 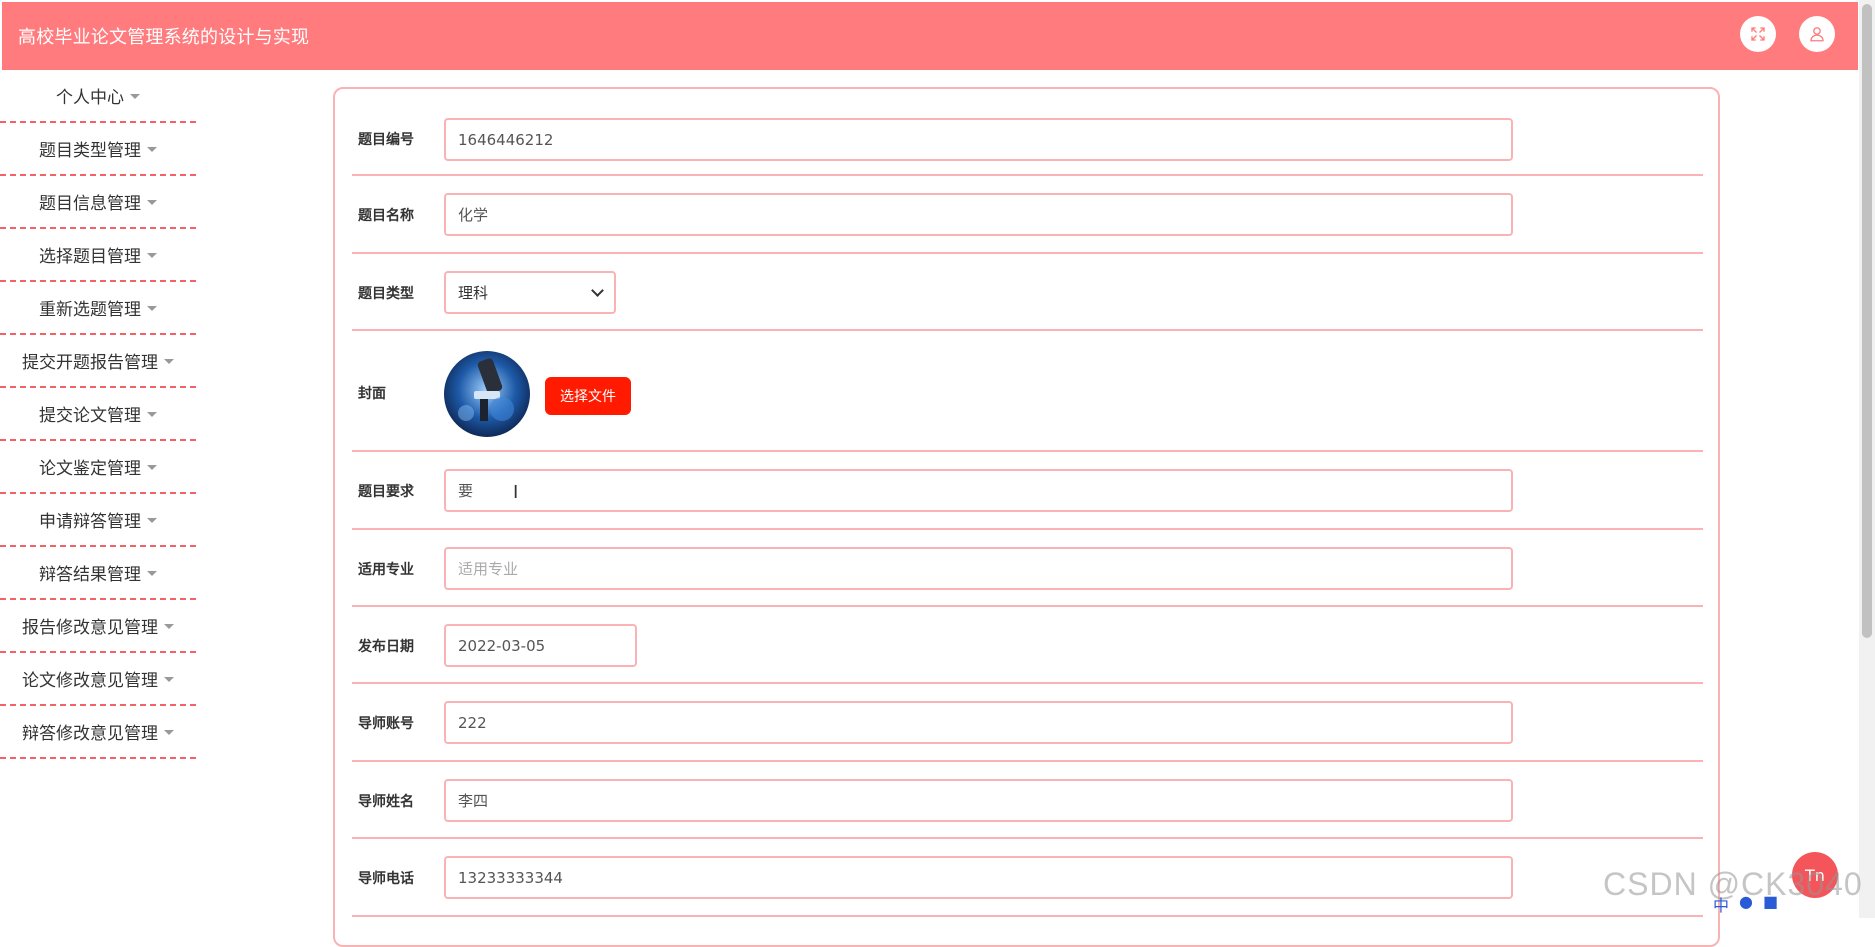 What do you see at coordinates (1770, 904) in the screenshot?
I see `settings-icon: ■` at bounding box center [1770, 904].